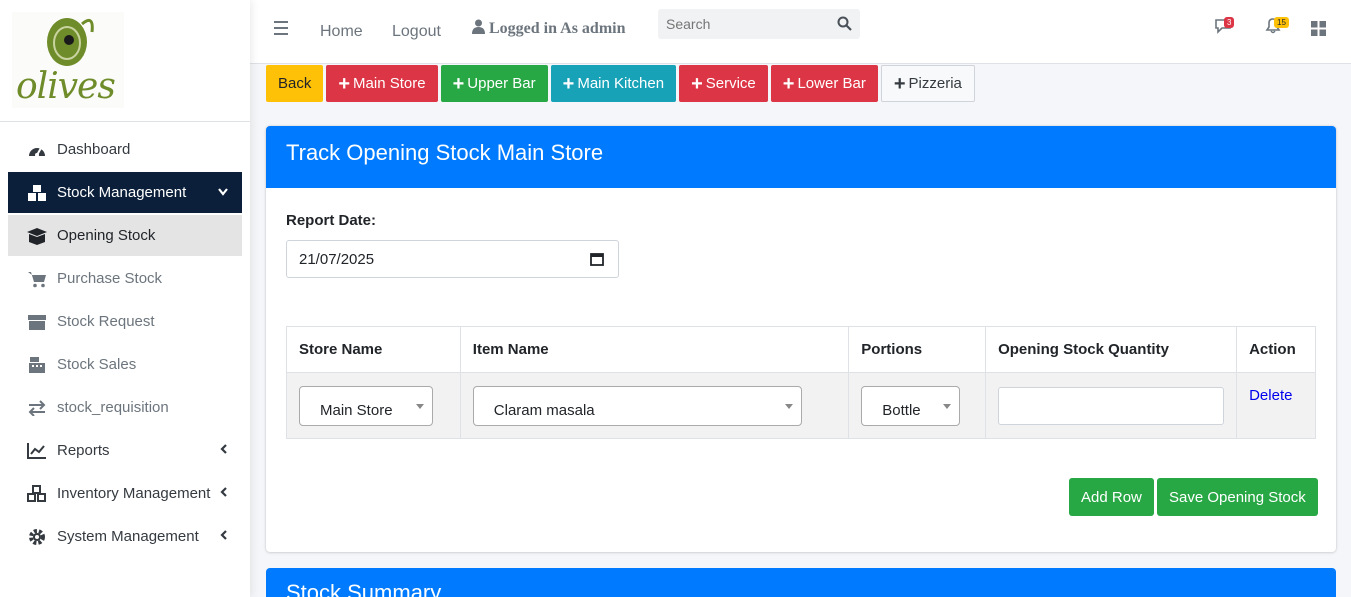 Image resolution: width=1351 pixels, height=597 pixels. I want to click on item-cell: Claram masala, so click(654, 405).